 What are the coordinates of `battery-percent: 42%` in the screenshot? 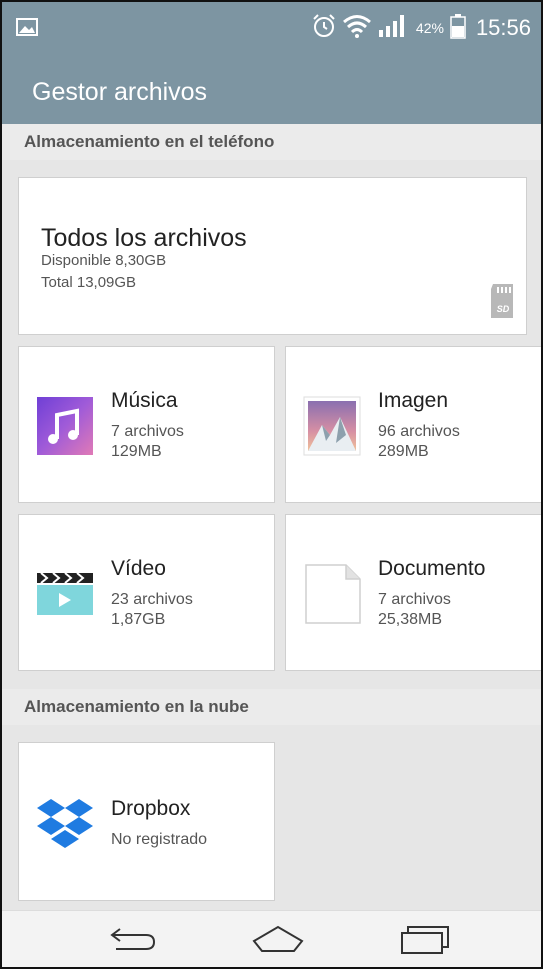 It's located at (429, 28).